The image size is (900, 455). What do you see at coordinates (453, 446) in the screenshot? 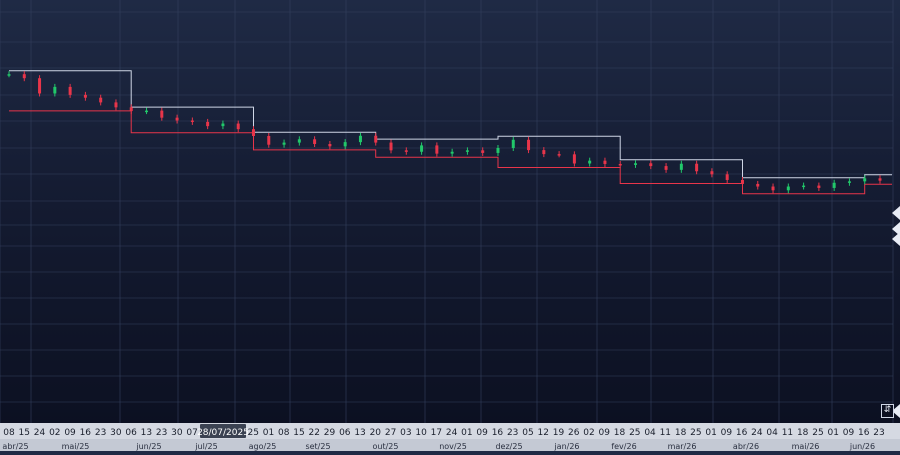
I see `x-tick-month: nov/25` at bounding box center [453, 446].